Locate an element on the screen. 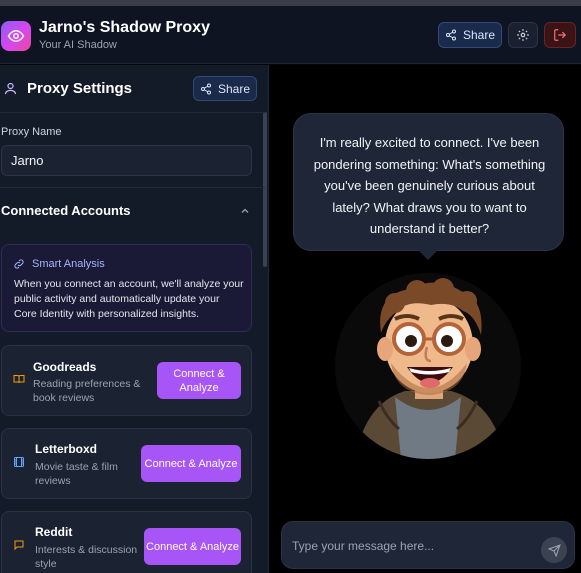 This screenshot has height=573, width=581. header-share-label: Share is located at coordinates (479, 35).